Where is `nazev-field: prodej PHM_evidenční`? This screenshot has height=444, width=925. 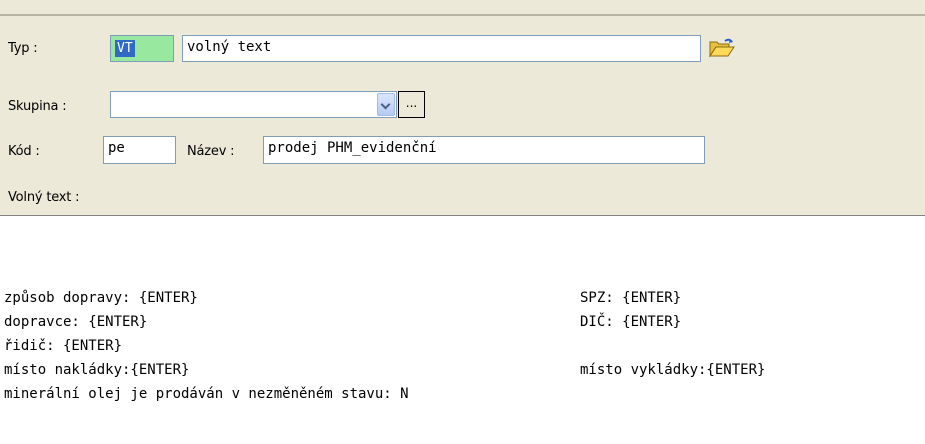 nazev-field: prodej PHM_evidenční is located at coordinates (484, 150).